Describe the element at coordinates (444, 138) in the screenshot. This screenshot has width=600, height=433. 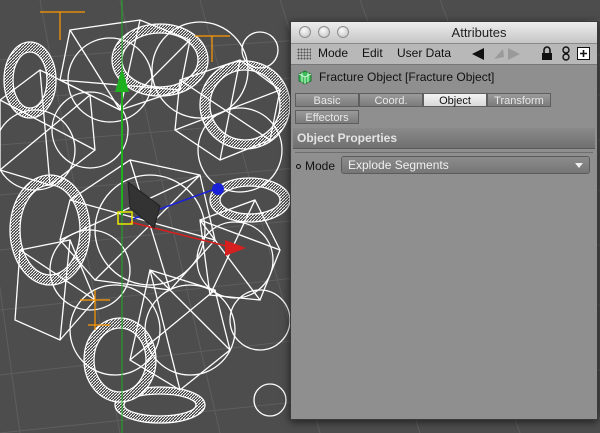
I see `section-object-properties: Object Properties` at that location.